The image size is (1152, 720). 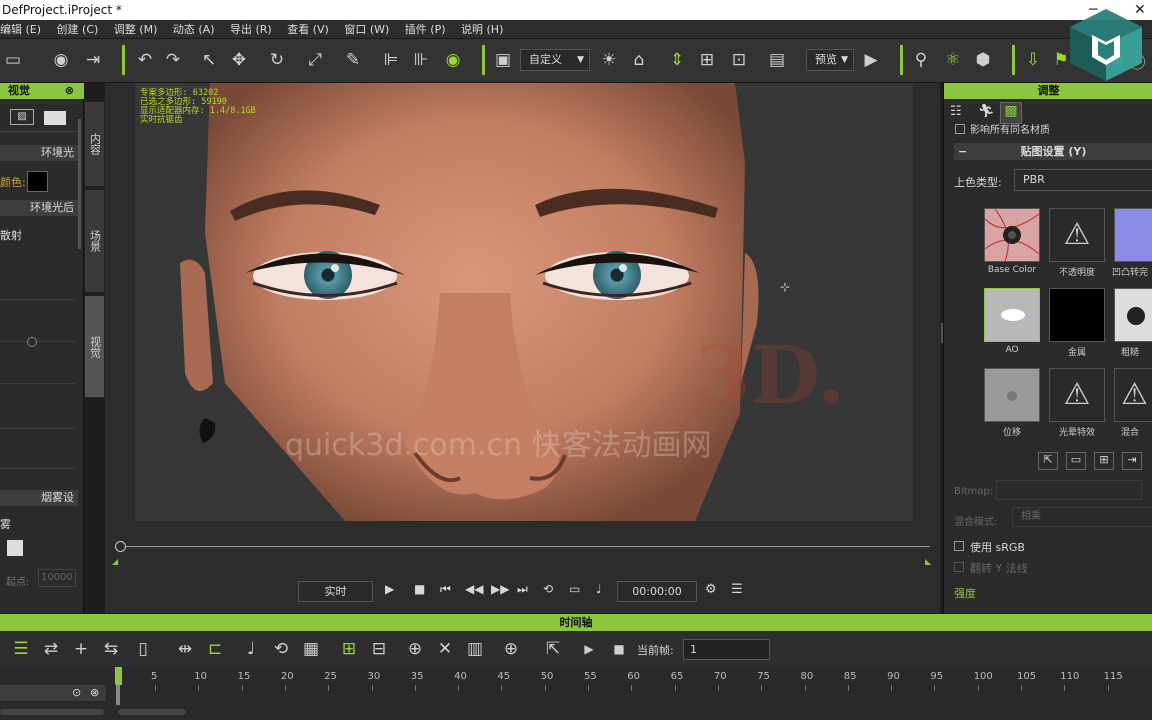 What do you see at coordinates (445, 589) in the screenshot?
I see `first-frame-icon: ⏮` at bounding box center [445, 589].